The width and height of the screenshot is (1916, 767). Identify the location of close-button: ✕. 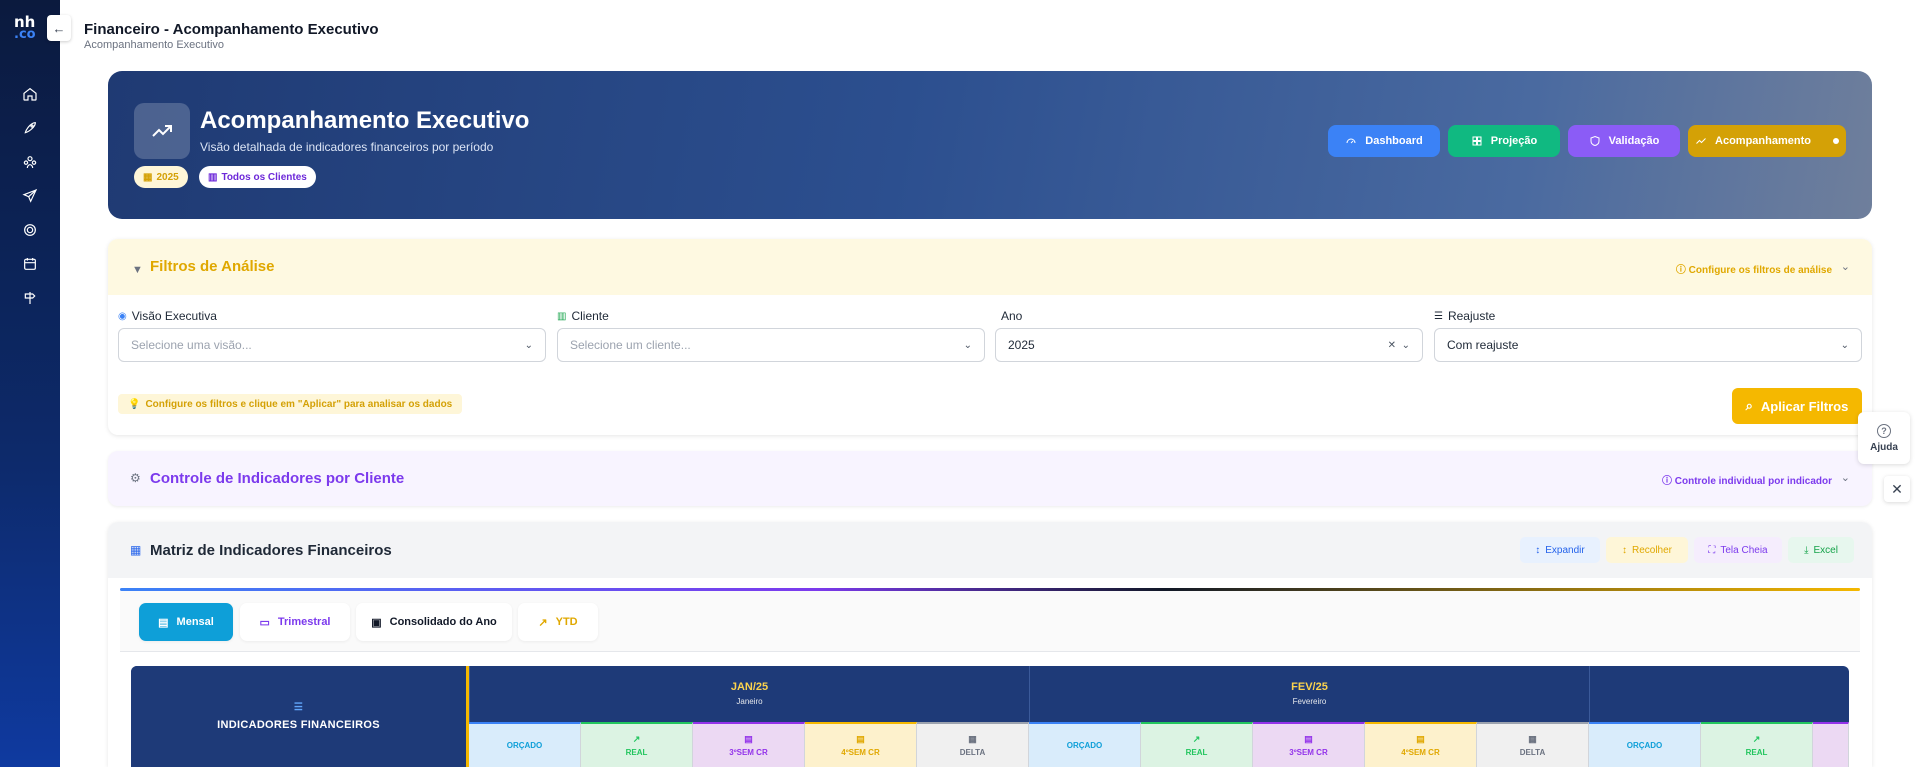
(1897, 489).